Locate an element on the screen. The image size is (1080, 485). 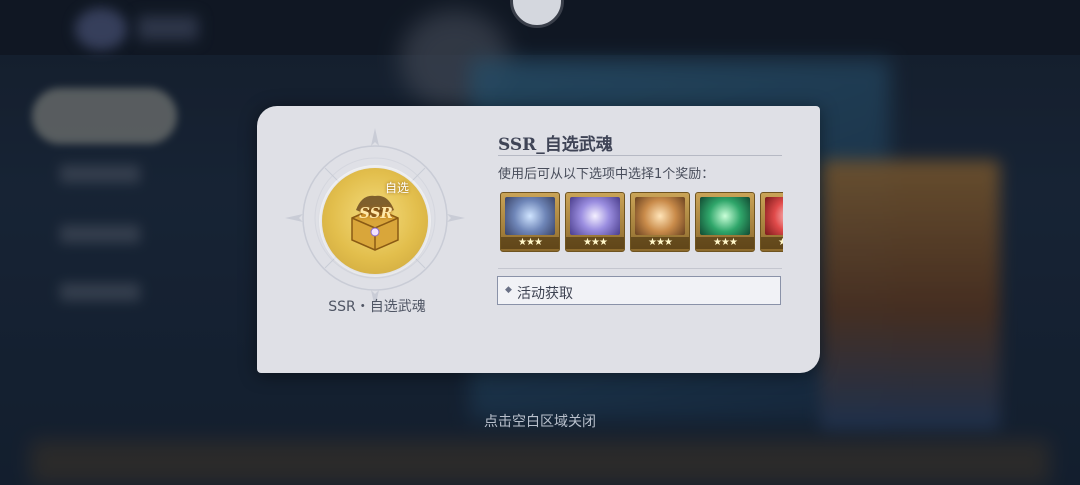
dialog-title: SSR_自选武魂 is located at coordinates (555, 145).